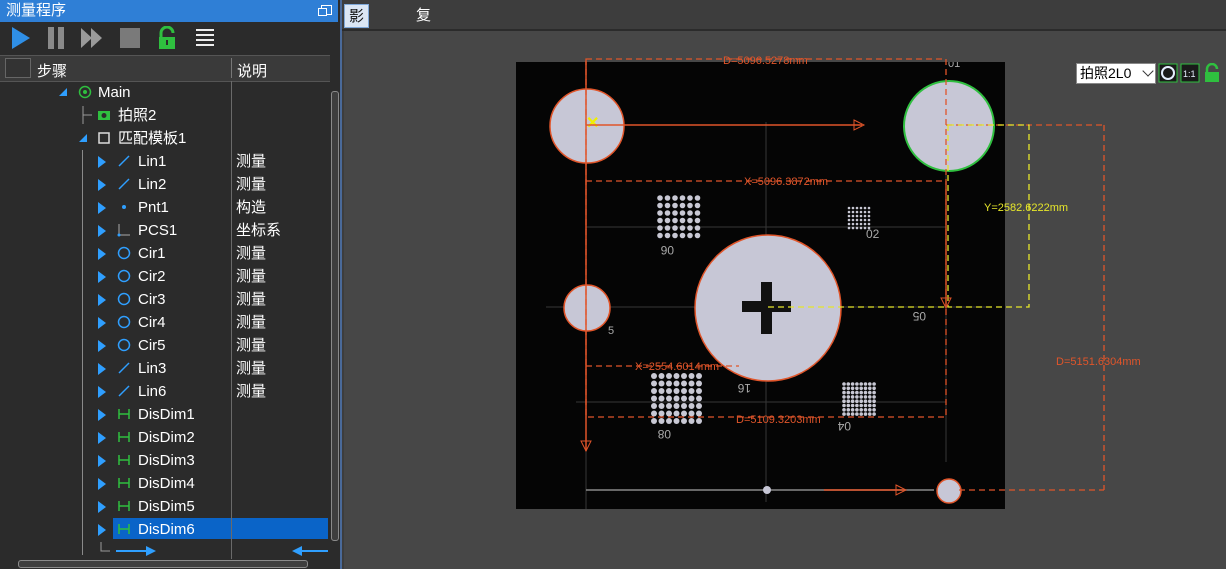 This screenshot has width=1226, height=569. What do you see at coordinates (137, 115) in the screenshot?
I see `tree-row-label: 拍照2` at bounding box center [137, 115].